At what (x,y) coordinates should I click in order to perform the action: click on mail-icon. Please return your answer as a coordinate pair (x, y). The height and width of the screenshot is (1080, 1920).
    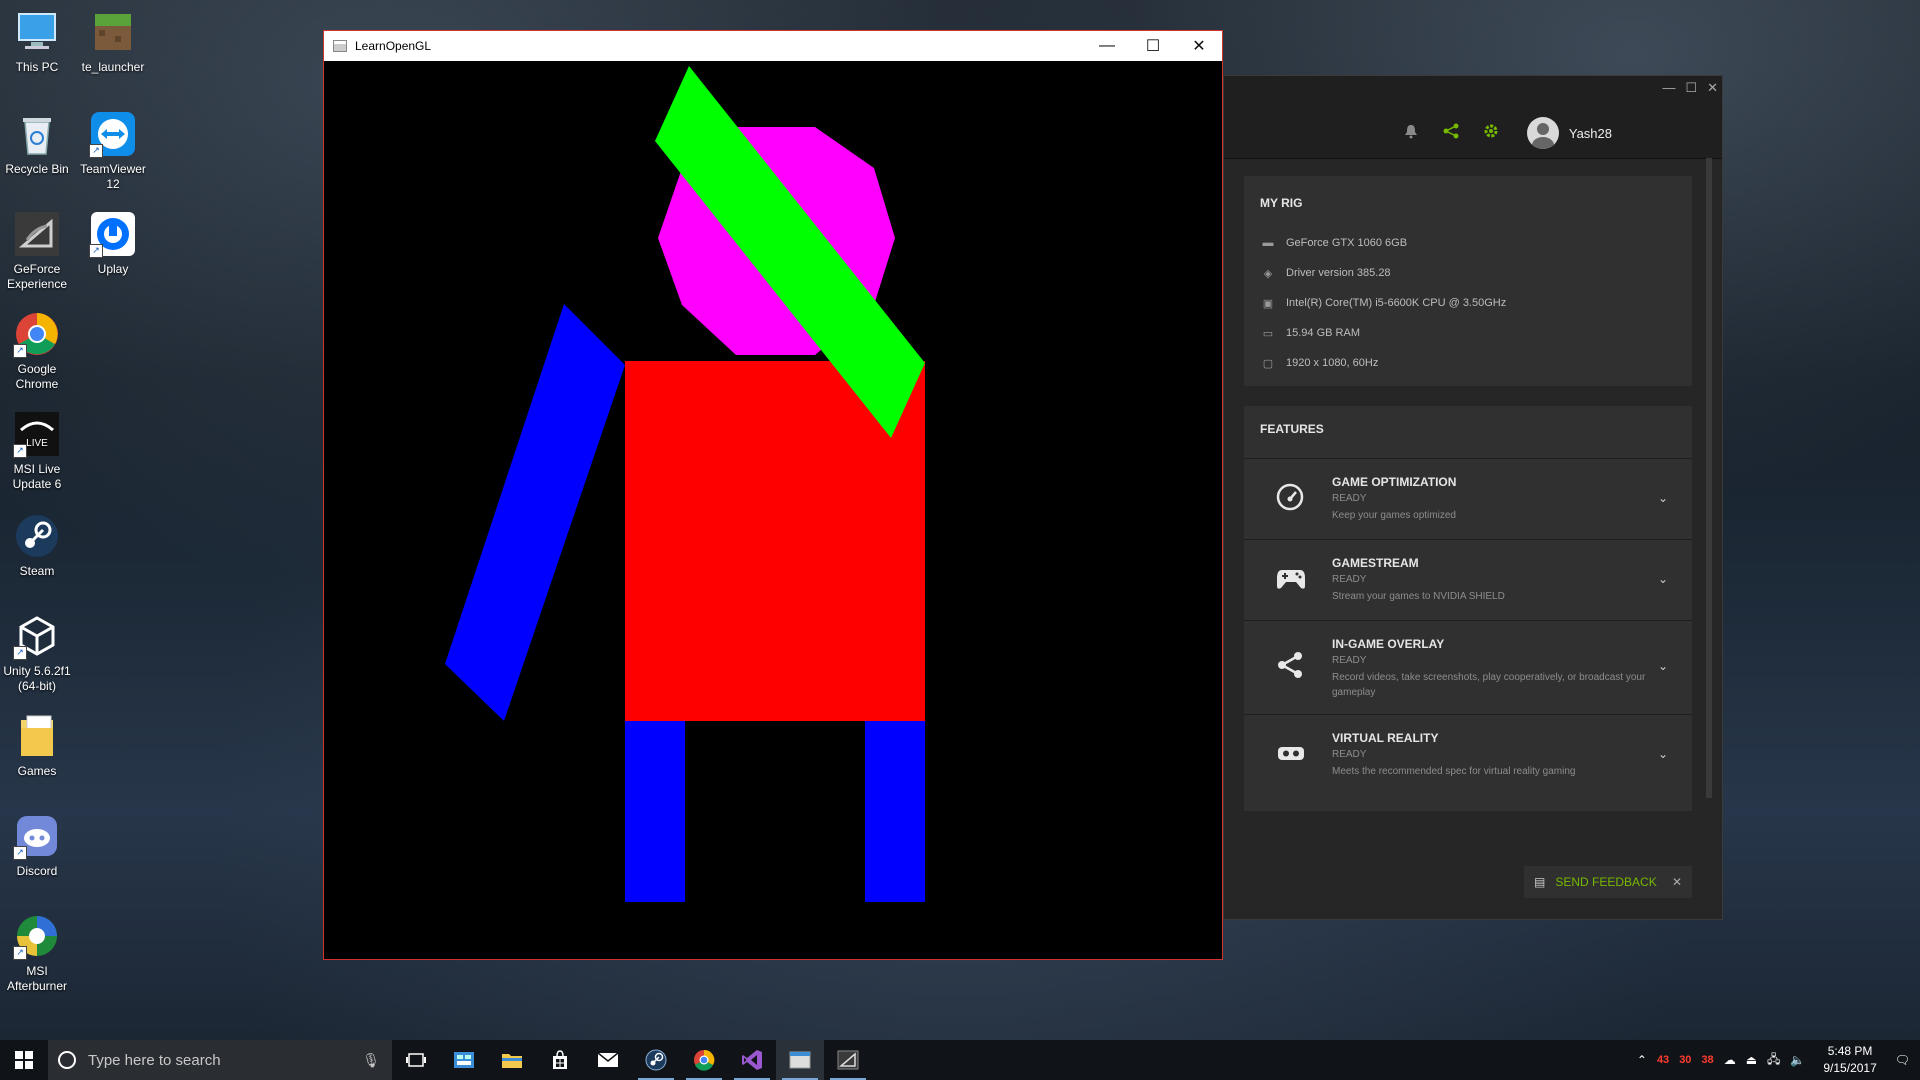
    Looking at the image, I should click on (608, 1059).